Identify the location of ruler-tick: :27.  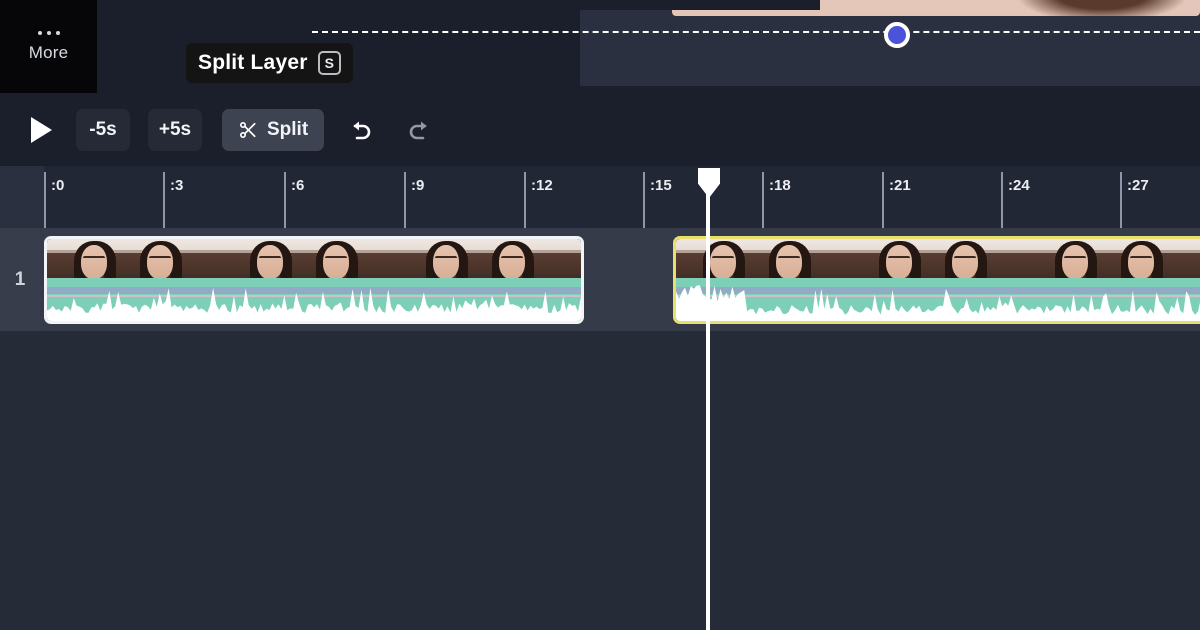
(1134, 200).